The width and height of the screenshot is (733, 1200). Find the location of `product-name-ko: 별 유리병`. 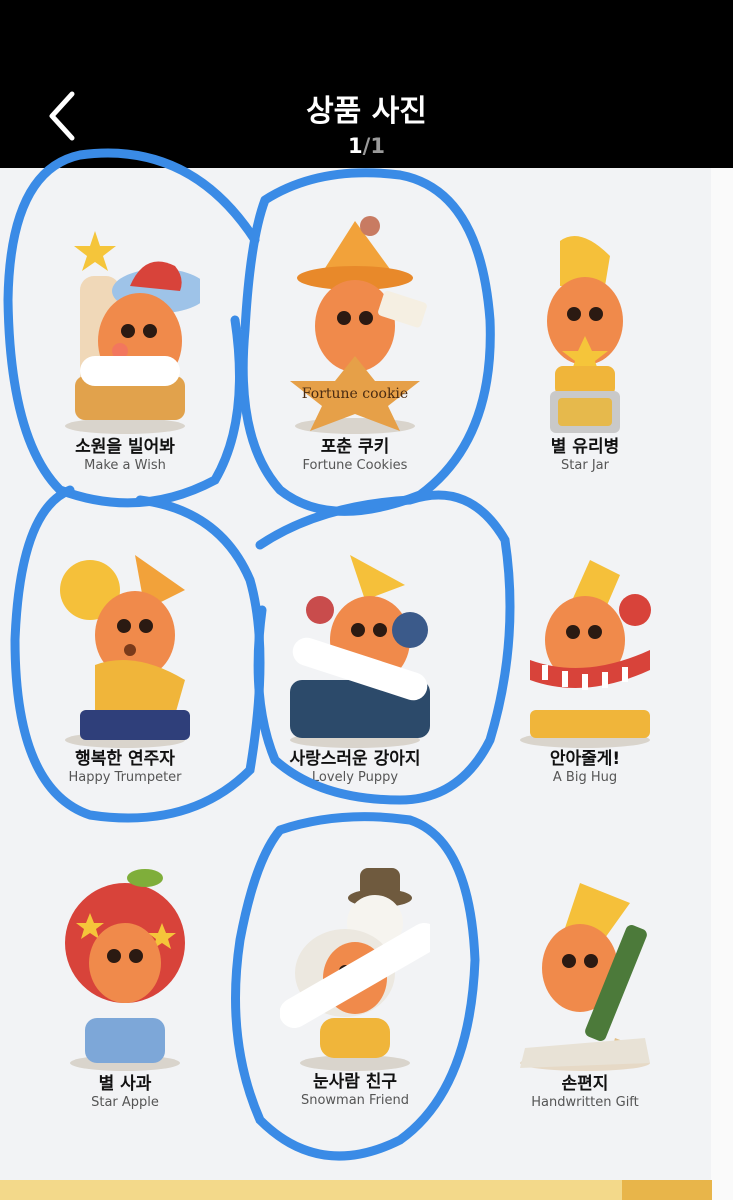

product-name-ko: 별 유리병 is located at coordinates (585, 447).